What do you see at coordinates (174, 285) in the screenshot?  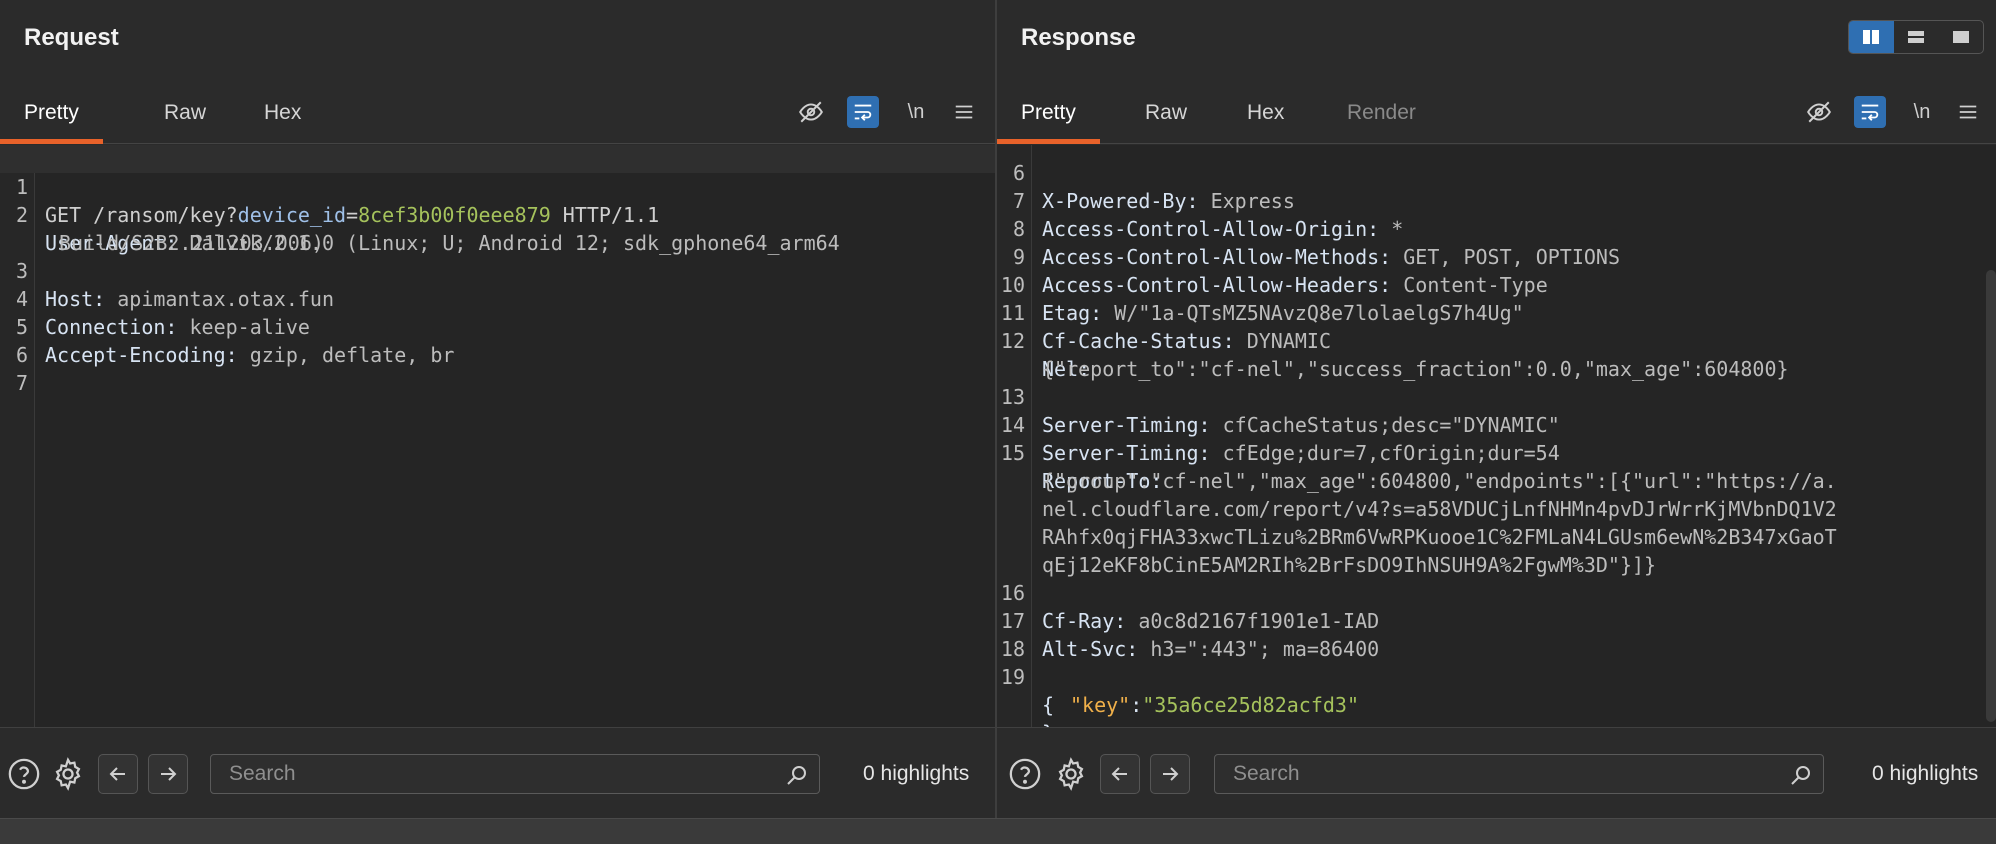 I see `code-line: 3 Host: apimantax.otax.fun` at bounding box center [174, 285].